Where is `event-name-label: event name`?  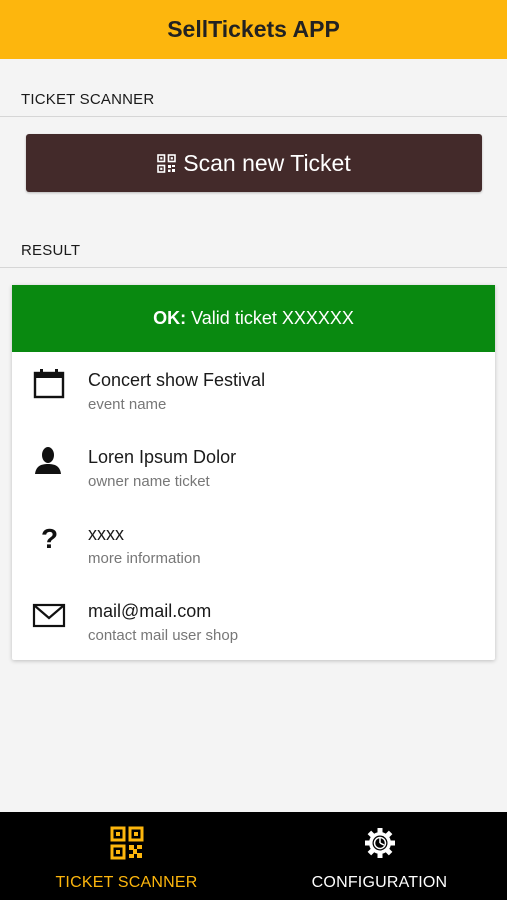
event-name-label: event name is located at coordinates (127, 404).